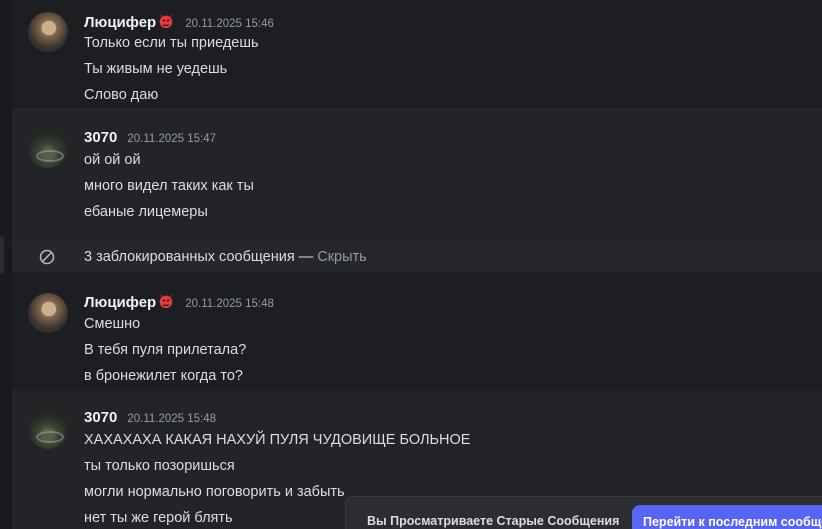 Image resolution: width=822 pixels, height=529 pixels. I want to click on message-timestamp: 20.11.2025 15:47, so click(172, 139).